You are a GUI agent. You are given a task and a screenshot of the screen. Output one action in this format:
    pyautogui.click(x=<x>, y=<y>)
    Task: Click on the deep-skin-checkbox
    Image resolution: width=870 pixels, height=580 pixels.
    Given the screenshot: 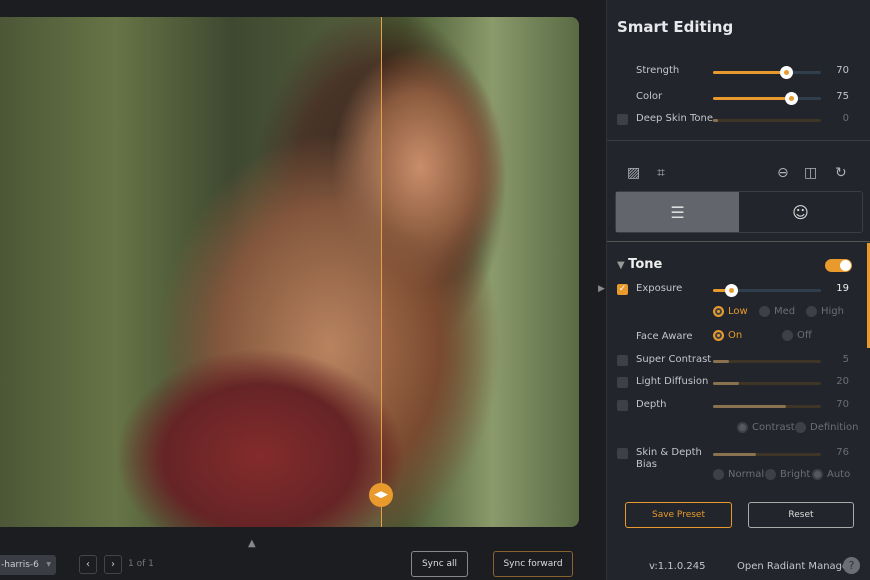 What is the action you would take?
    pyautogui.click(x=622, y=119)
    